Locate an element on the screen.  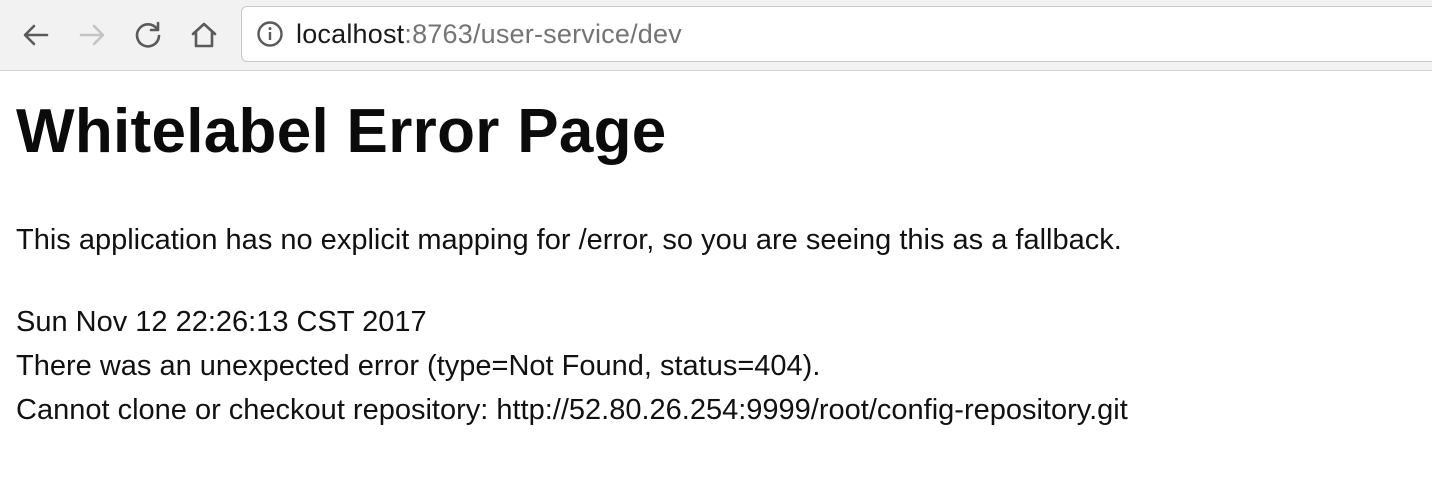
error-timestamp: Sun Nov 12 22:26:13 CST 2017 is located at coordinates (221, 322).